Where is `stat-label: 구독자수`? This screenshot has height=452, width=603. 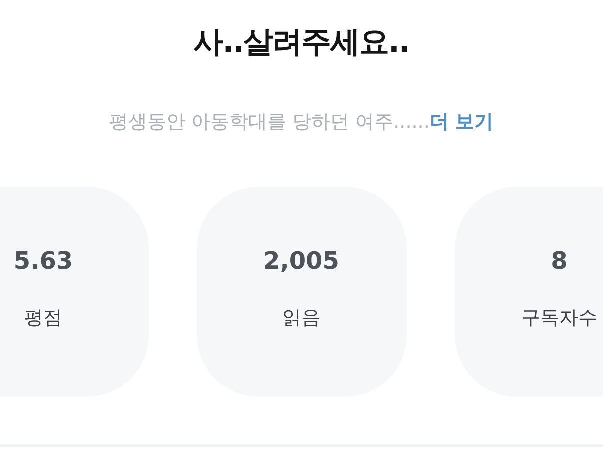
stat-label: 구독자수 is located at coordinates (560, 318).